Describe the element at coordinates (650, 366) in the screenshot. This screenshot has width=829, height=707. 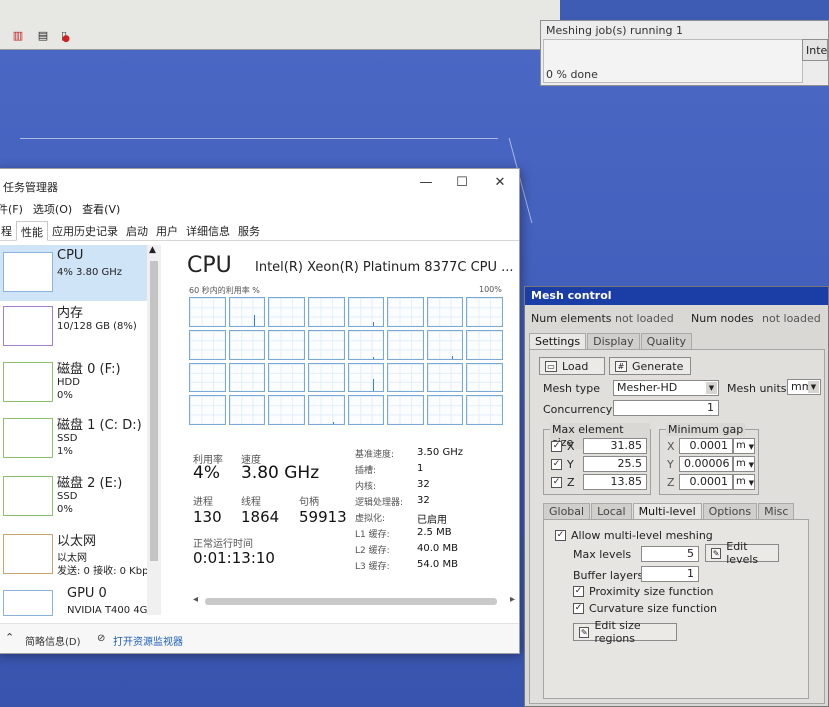
I see `generate-button: # Generate` at that location.